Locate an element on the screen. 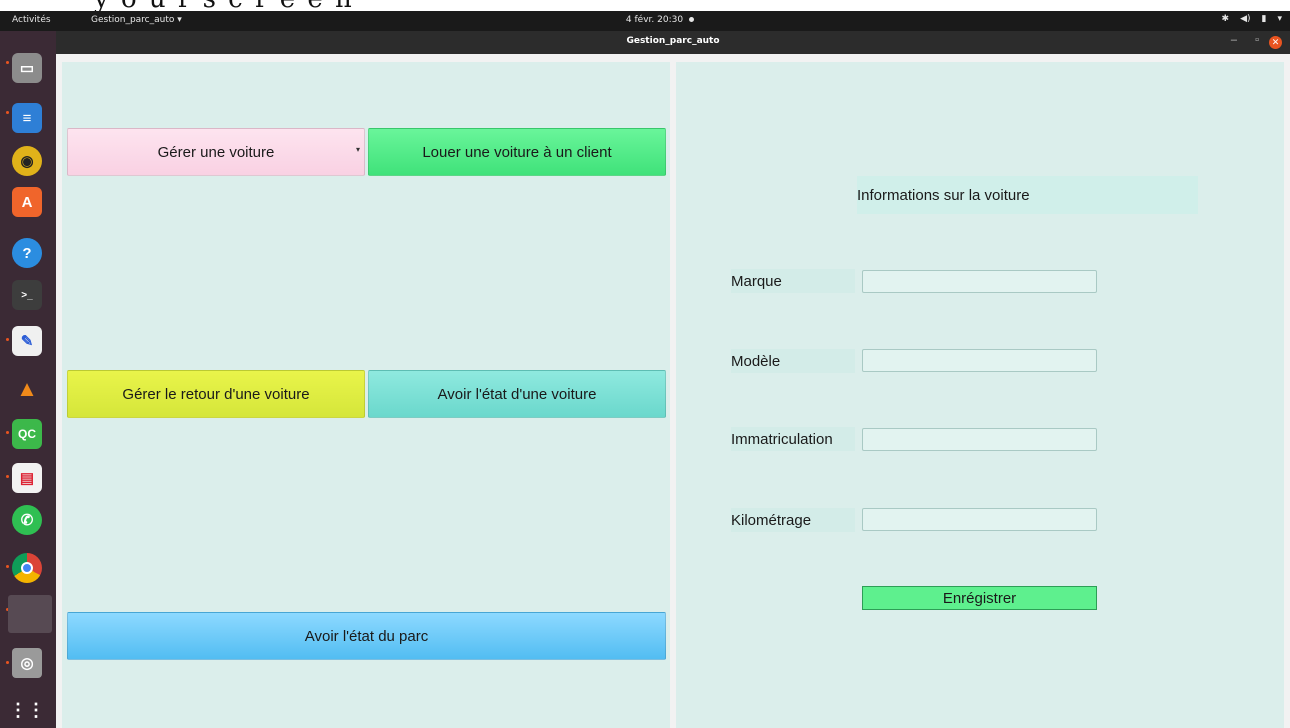 The width and height of the screenshot is (1290, 728). manage-return-label: Gérer le retour d'une voiture is located at coordinates (216, 394).